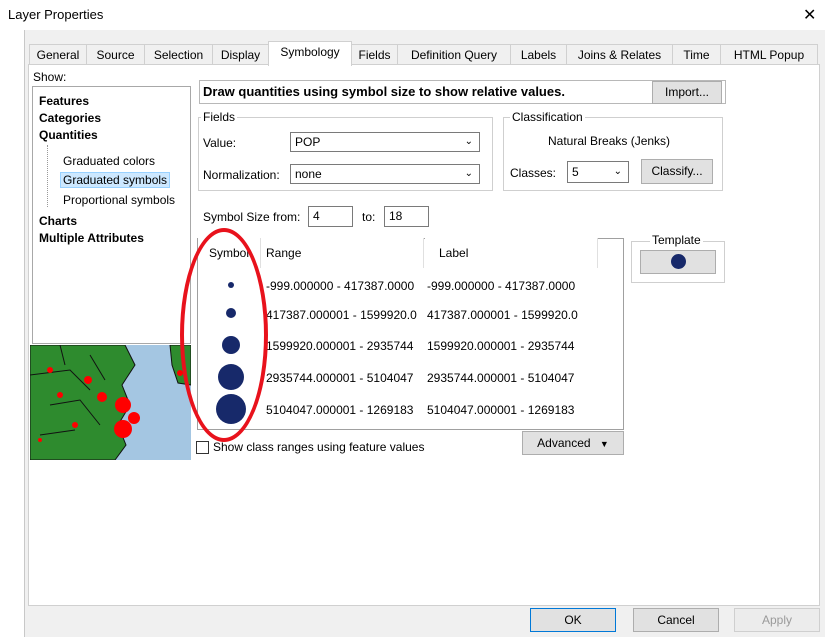 The width and height of the screenshot is (825, 637). I want to click on range-cell: 417387.000001 - 1599920.0, so click(345, 315).